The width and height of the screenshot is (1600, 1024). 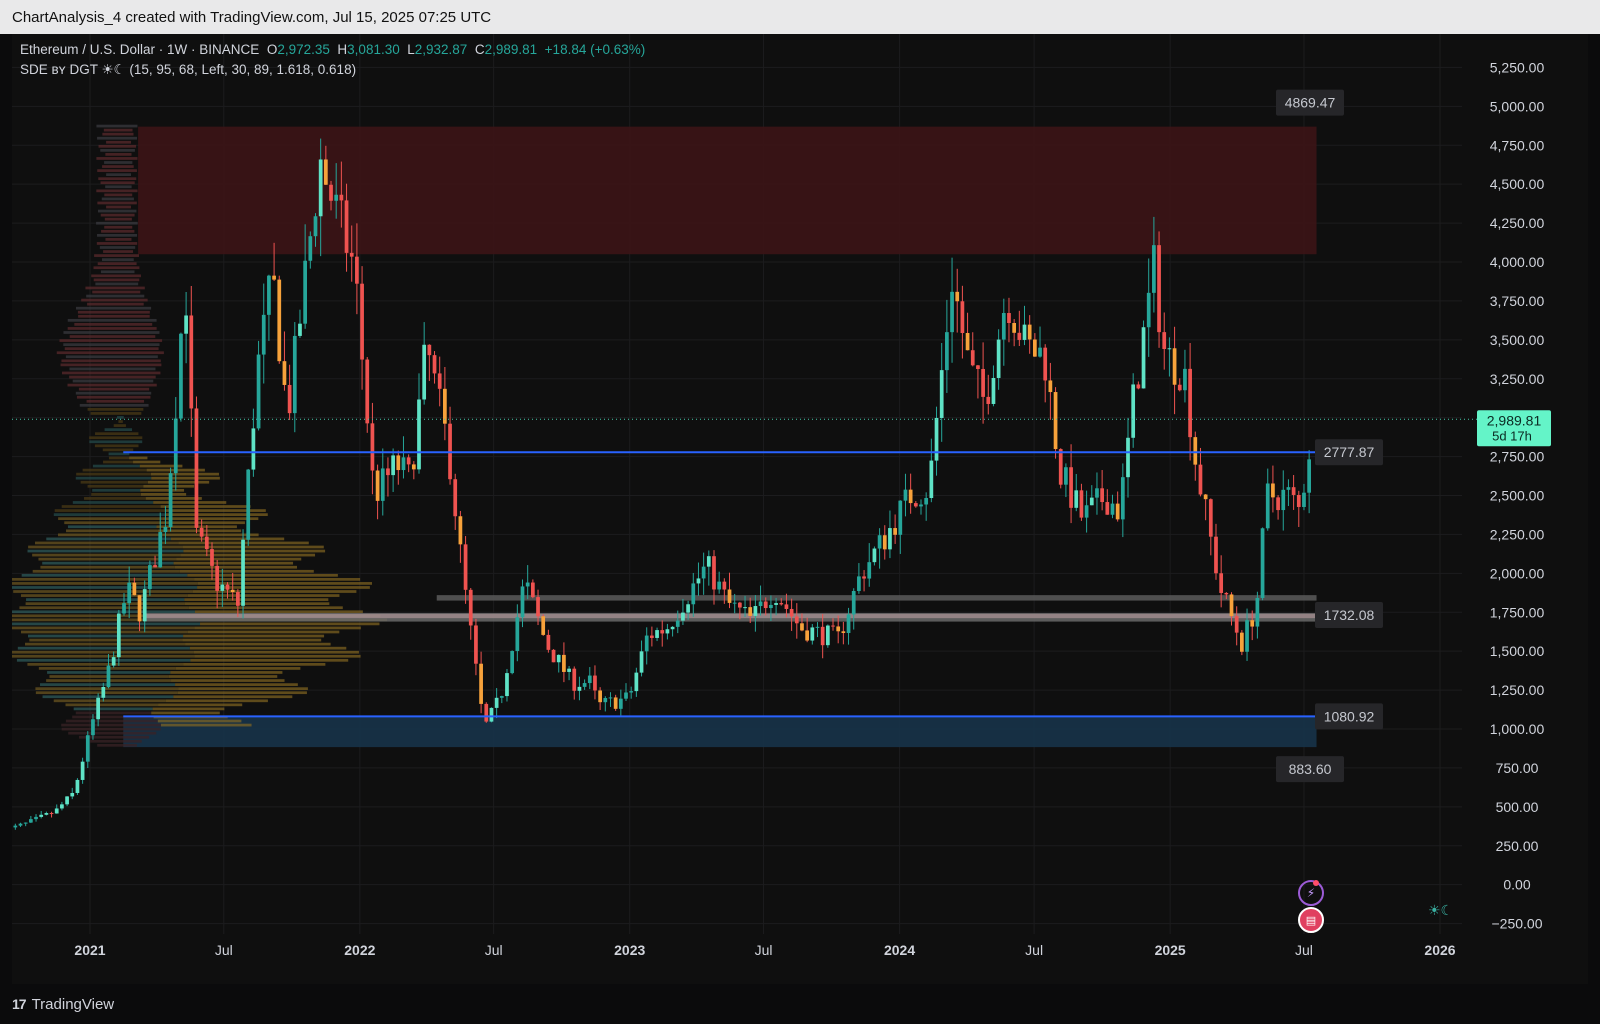 I want to click on y-tick-label: 4,250.00, so click(x=1517, y=223).